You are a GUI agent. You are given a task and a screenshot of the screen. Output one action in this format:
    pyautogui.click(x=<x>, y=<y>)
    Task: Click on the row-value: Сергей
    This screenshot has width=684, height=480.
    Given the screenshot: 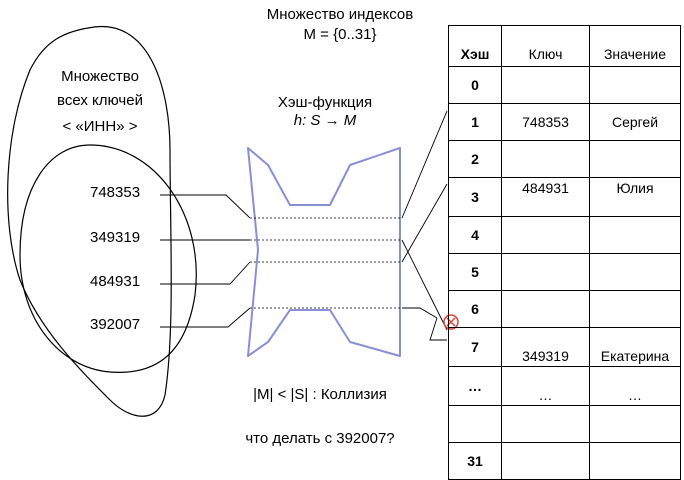 What is the action you would take?
    pyautogui.click(x=635, y=122)
    